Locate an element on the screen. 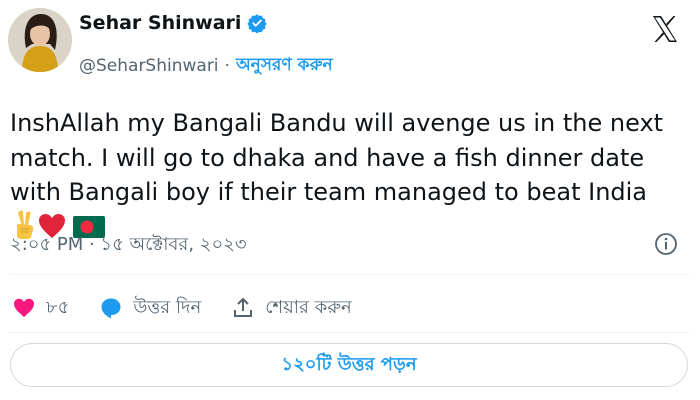 This screenshot has height=400, width=700. divider-top is located at coordinates (350, 274).